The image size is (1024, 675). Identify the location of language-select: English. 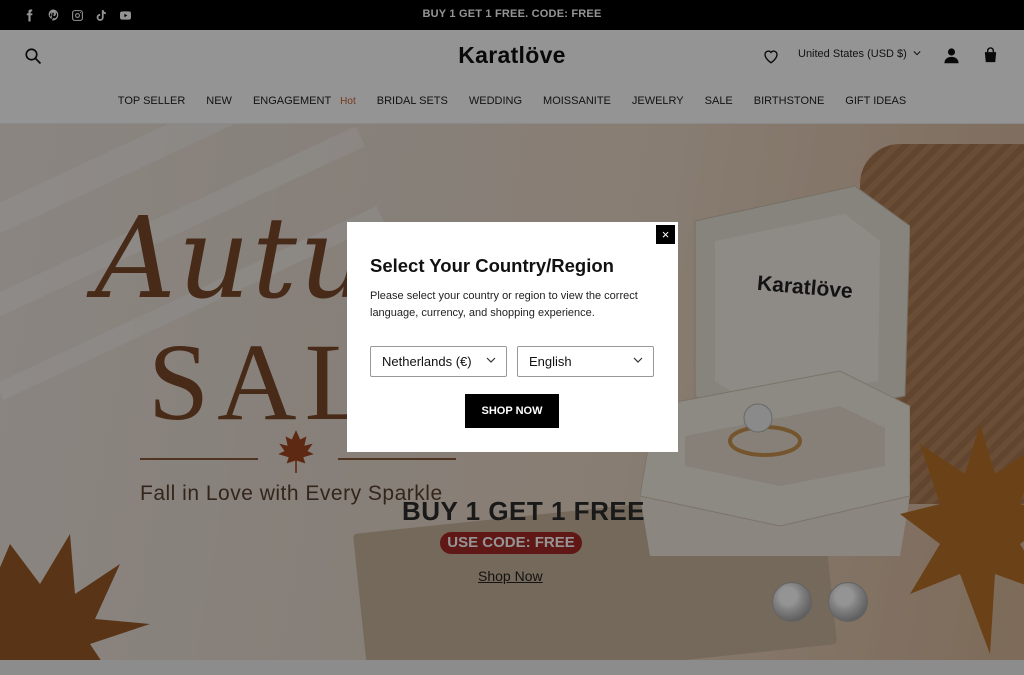
(585, 361).